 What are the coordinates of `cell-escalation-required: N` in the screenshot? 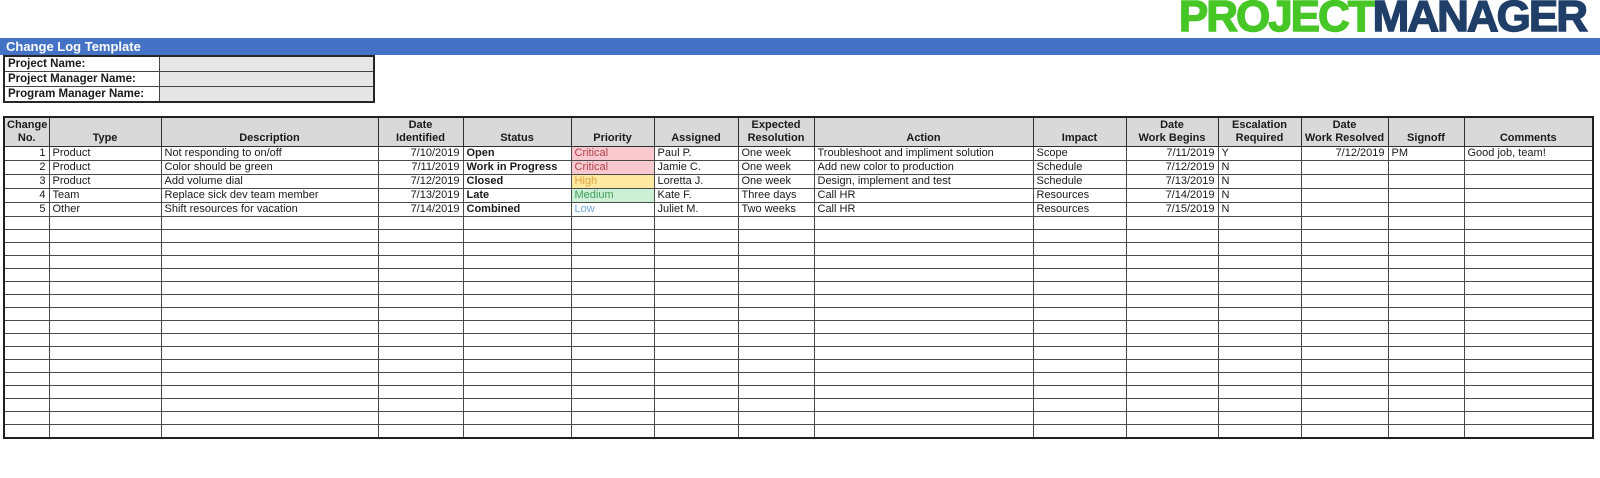 It's located at (1259, 167).